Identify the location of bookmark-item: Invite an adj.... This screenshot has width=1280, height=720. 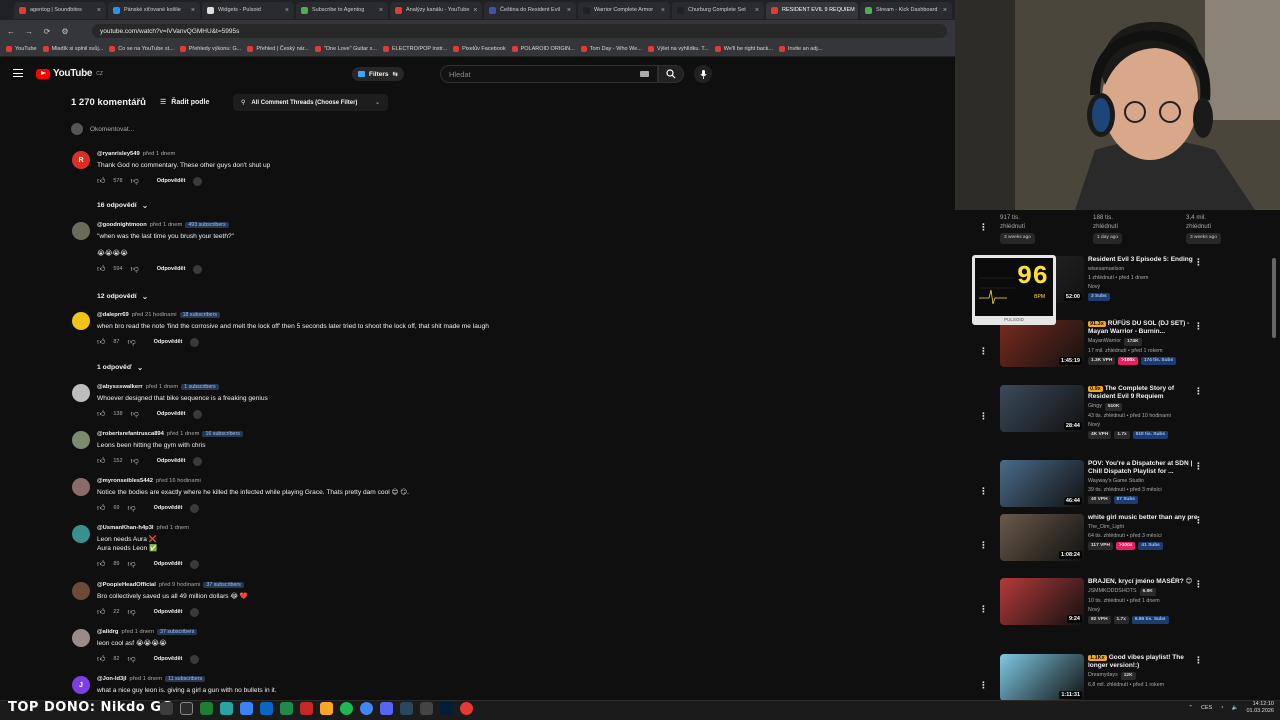
(800, 49).